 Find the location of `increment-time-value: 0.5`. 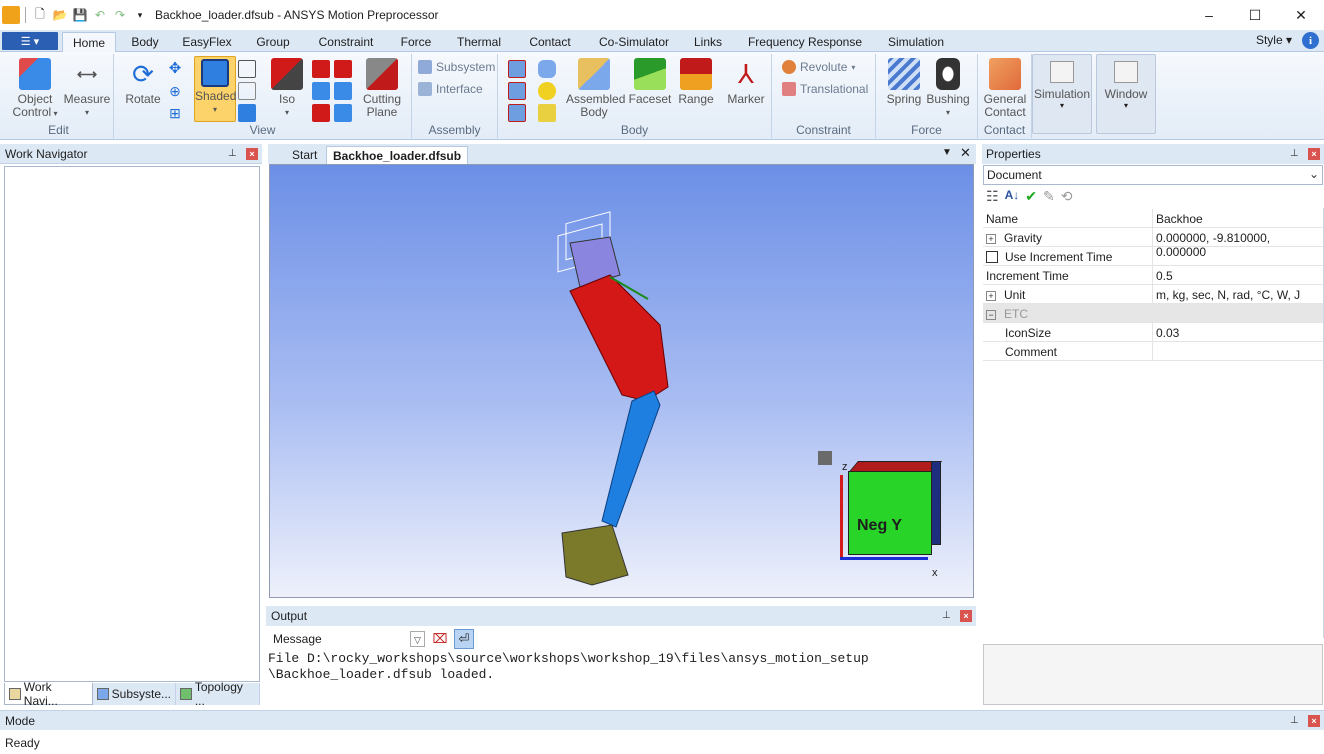

increment-time-value: 0.5 is located at coordinates (1164, 276).